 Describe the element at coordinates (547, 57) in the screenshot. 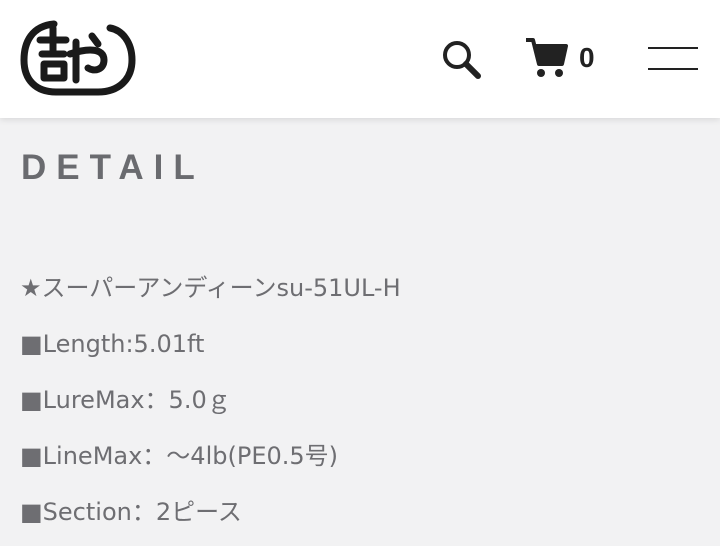

I see `cart-icon` at that location.